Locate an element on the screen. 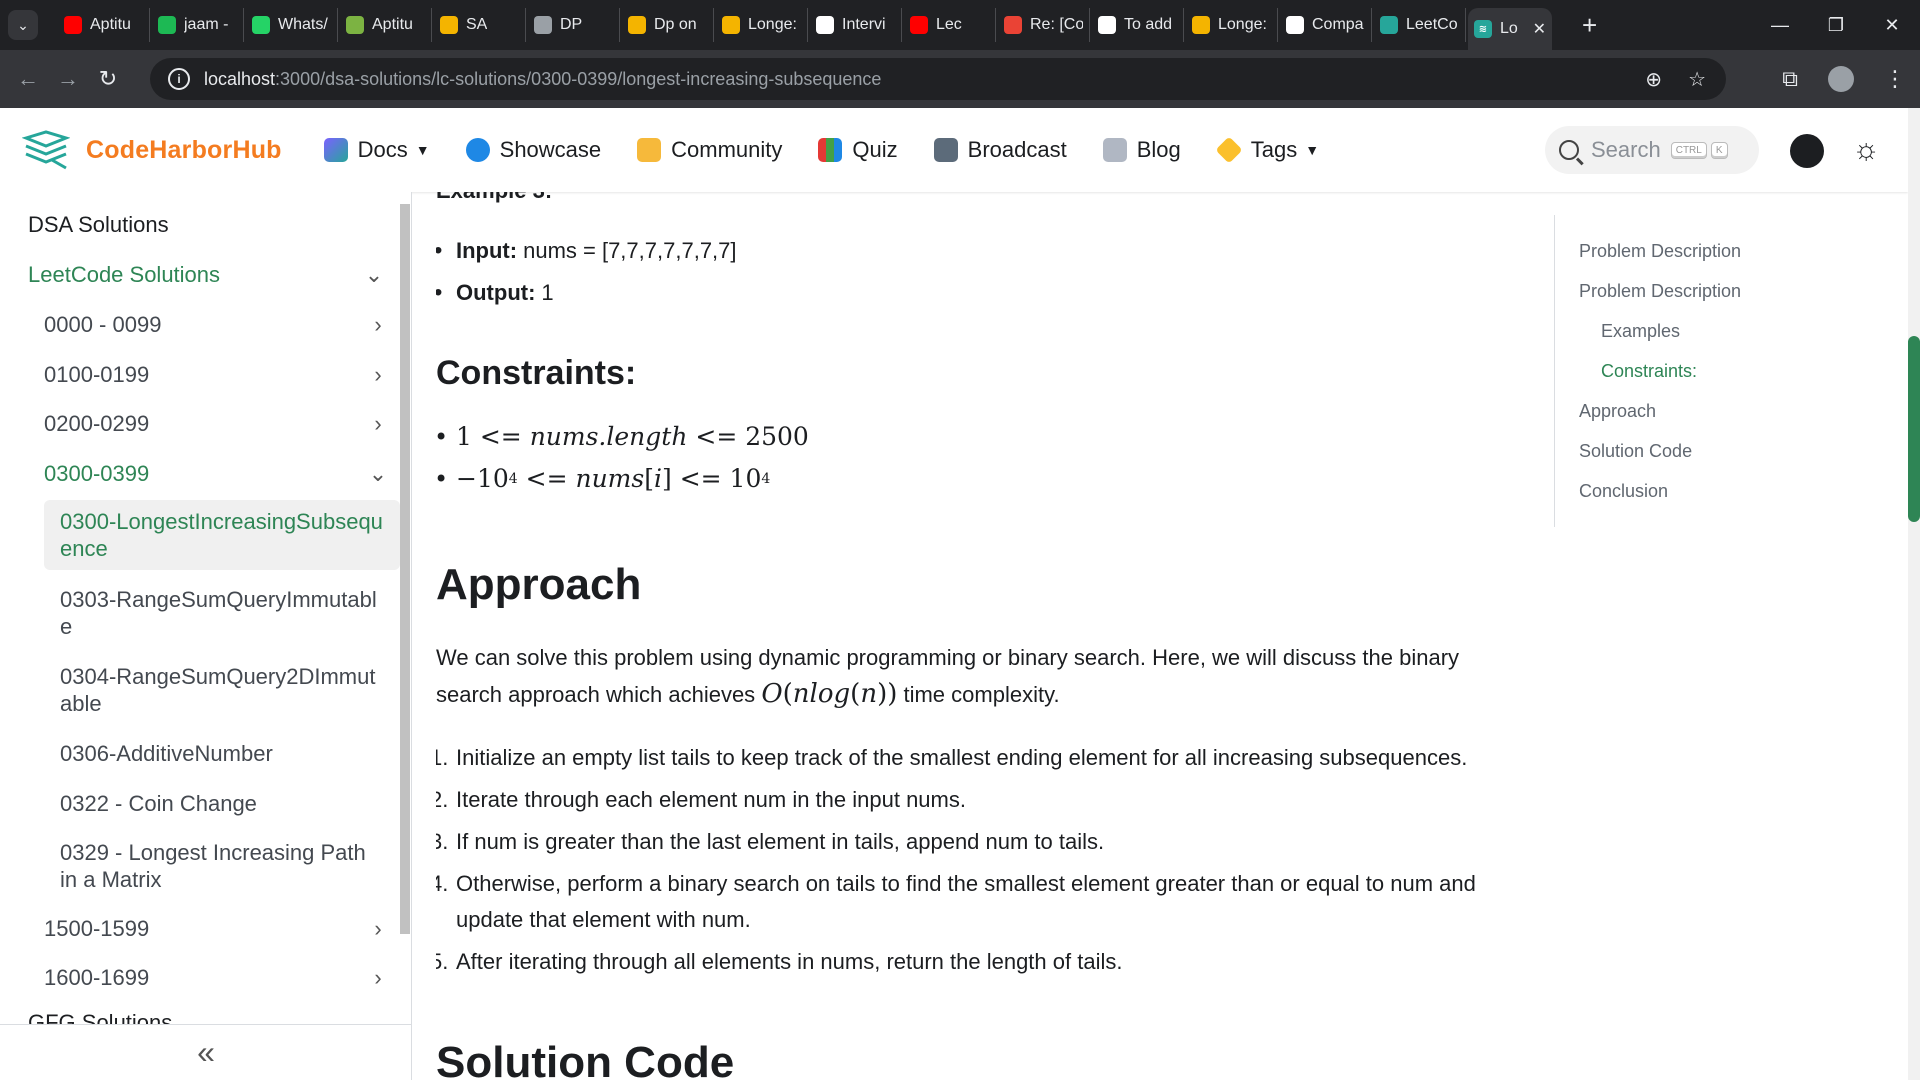 The image size is (1920, 1080). browser-tab: Dp on is located at coordinates (668, 25).